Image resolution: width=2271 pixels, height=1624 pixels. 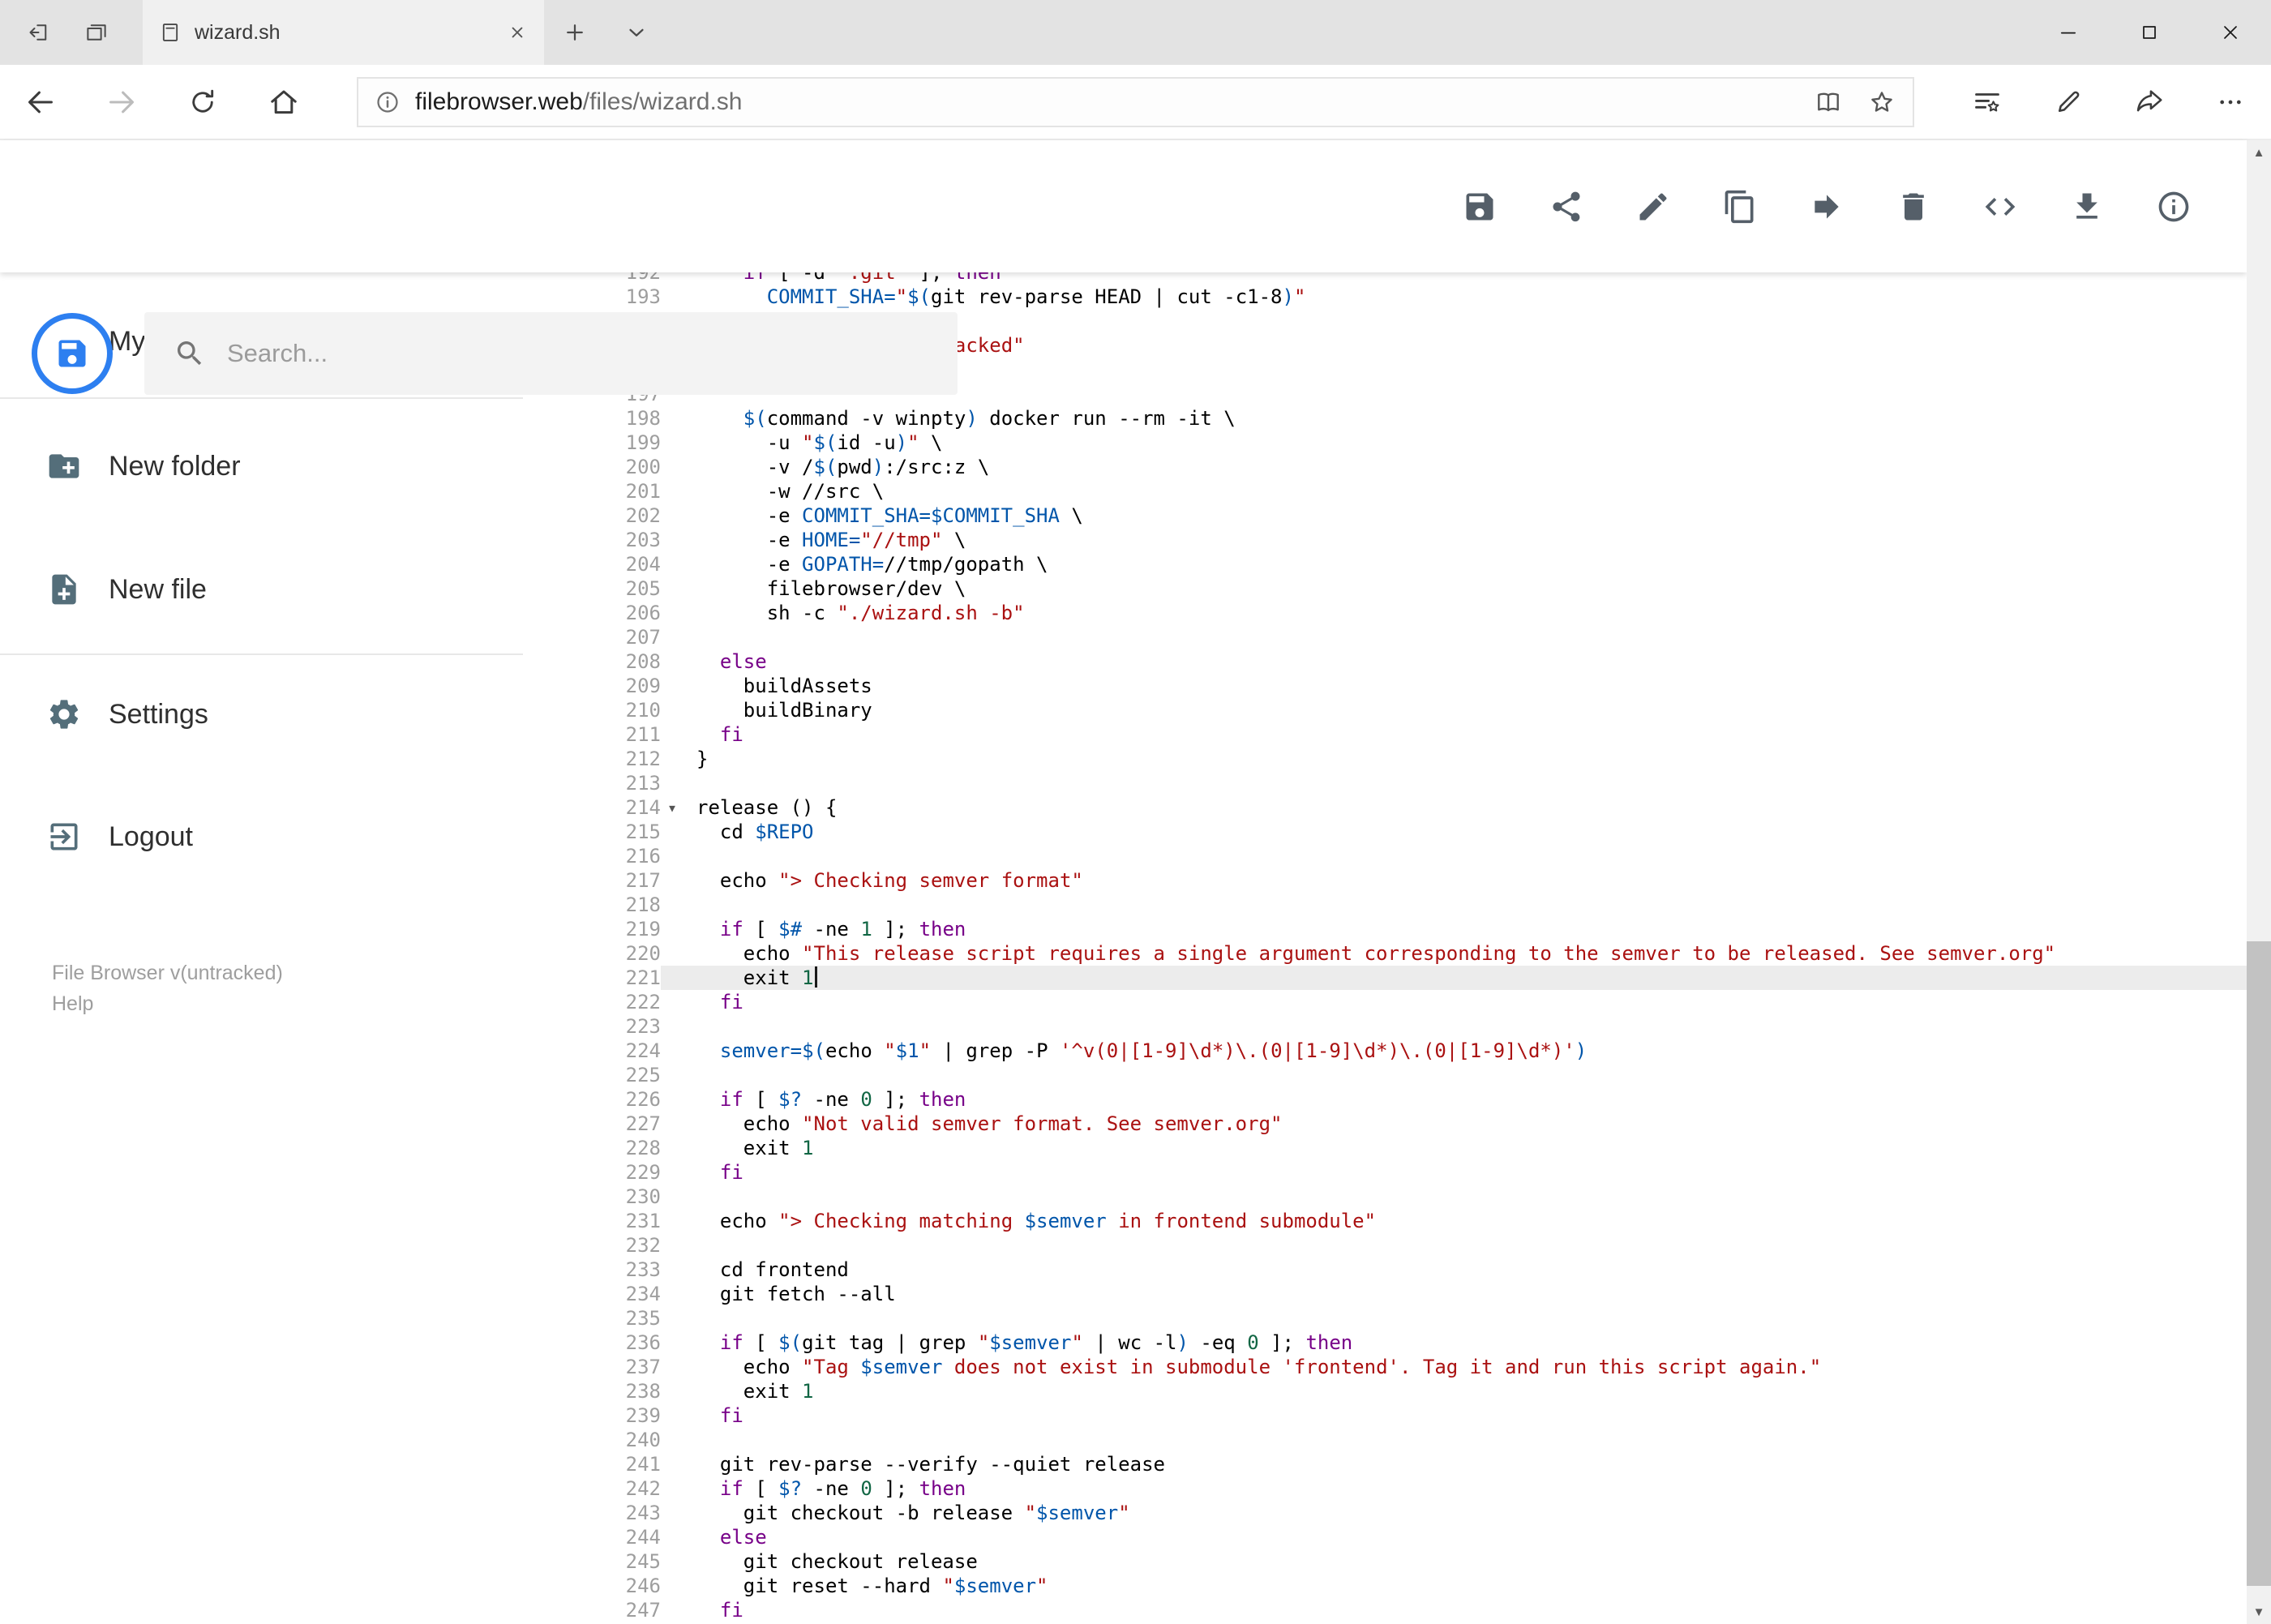 I want to click on code-line: 211 fi, so click(x=1416, y=735).